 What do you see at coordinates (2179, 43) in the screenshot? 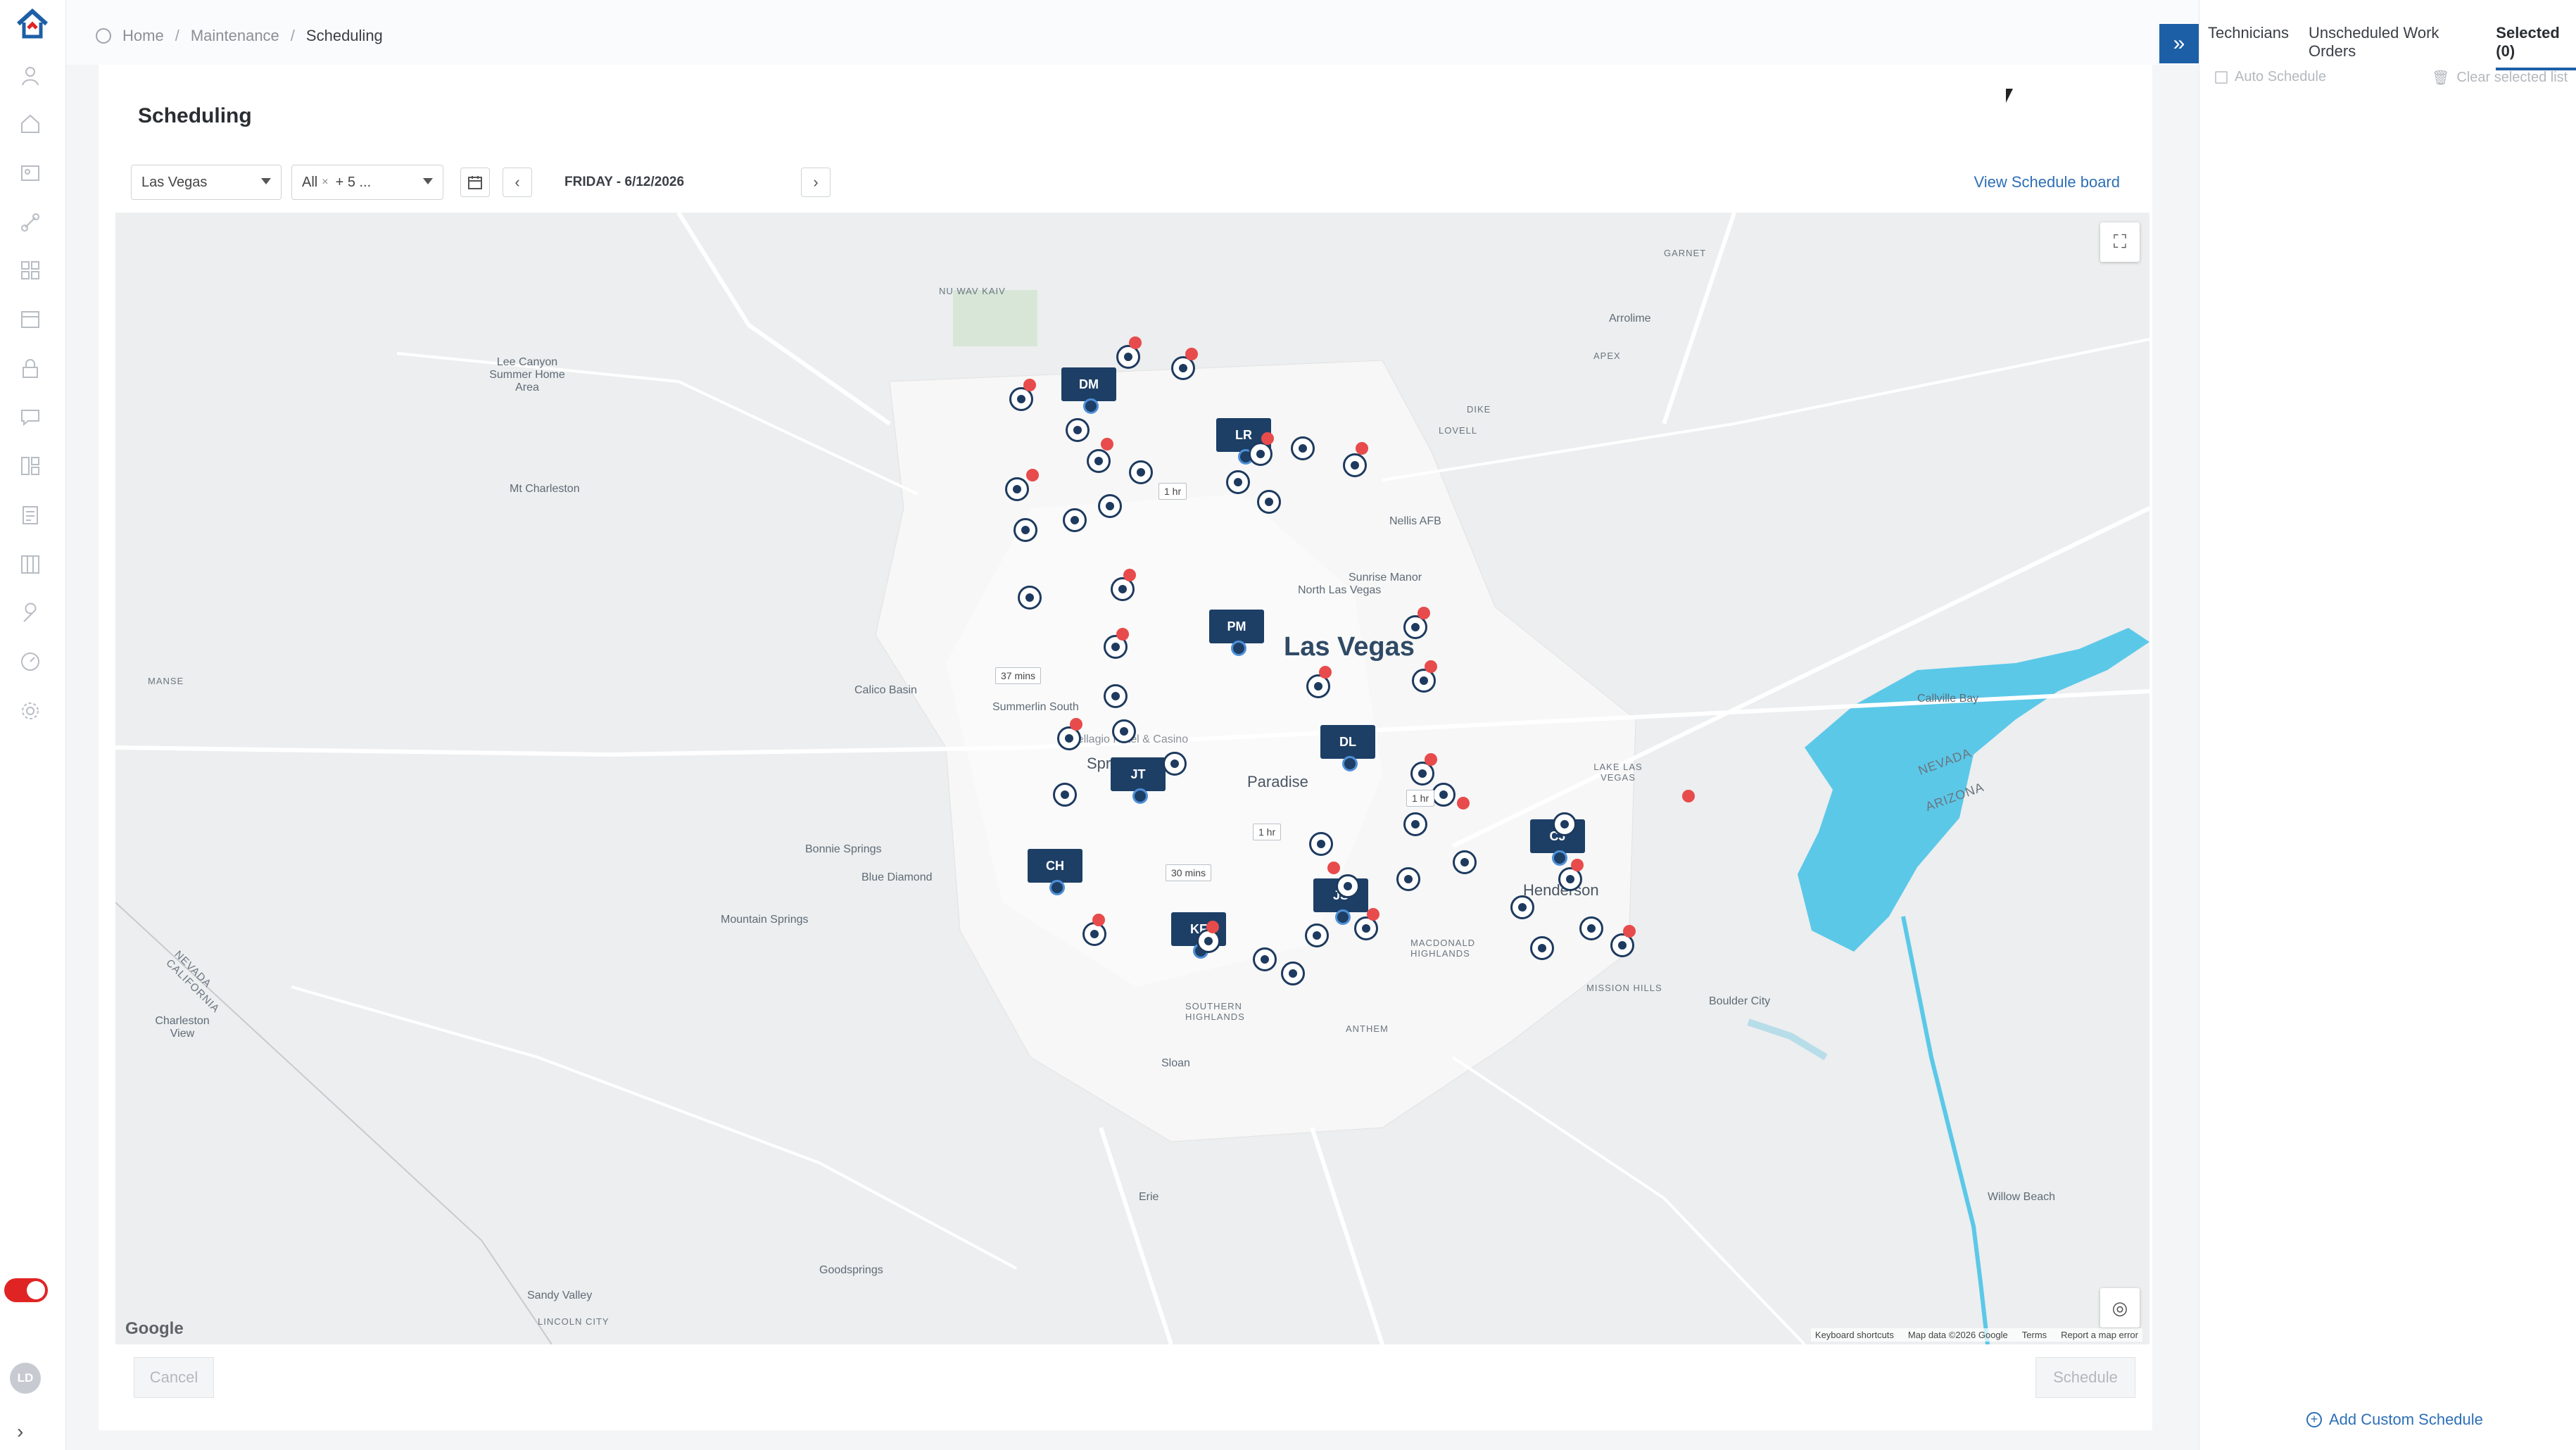
I see `collapse-panel-button: »` at bounding box center [2179, 43].